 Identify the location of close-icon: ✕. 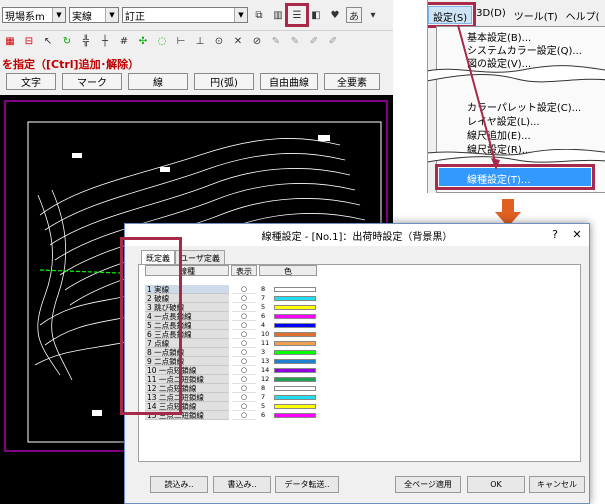
(577, 234).